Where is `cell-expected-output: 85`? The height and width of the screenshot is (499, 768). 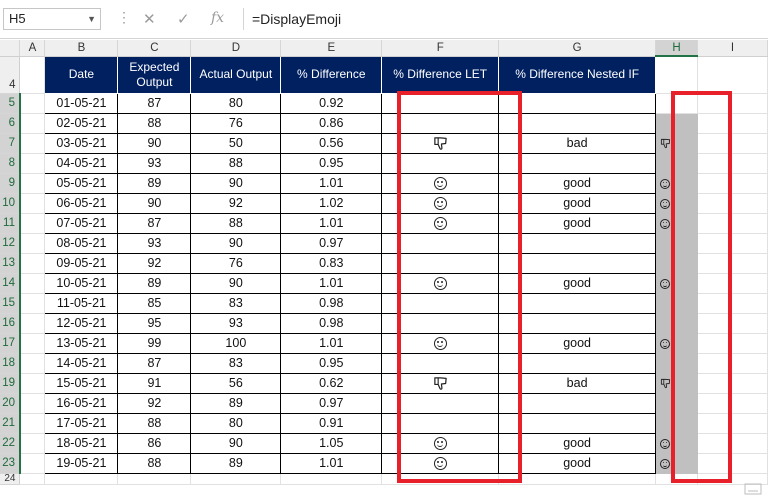
cell-expected-output: 85 is located at coordinates (154, 303).